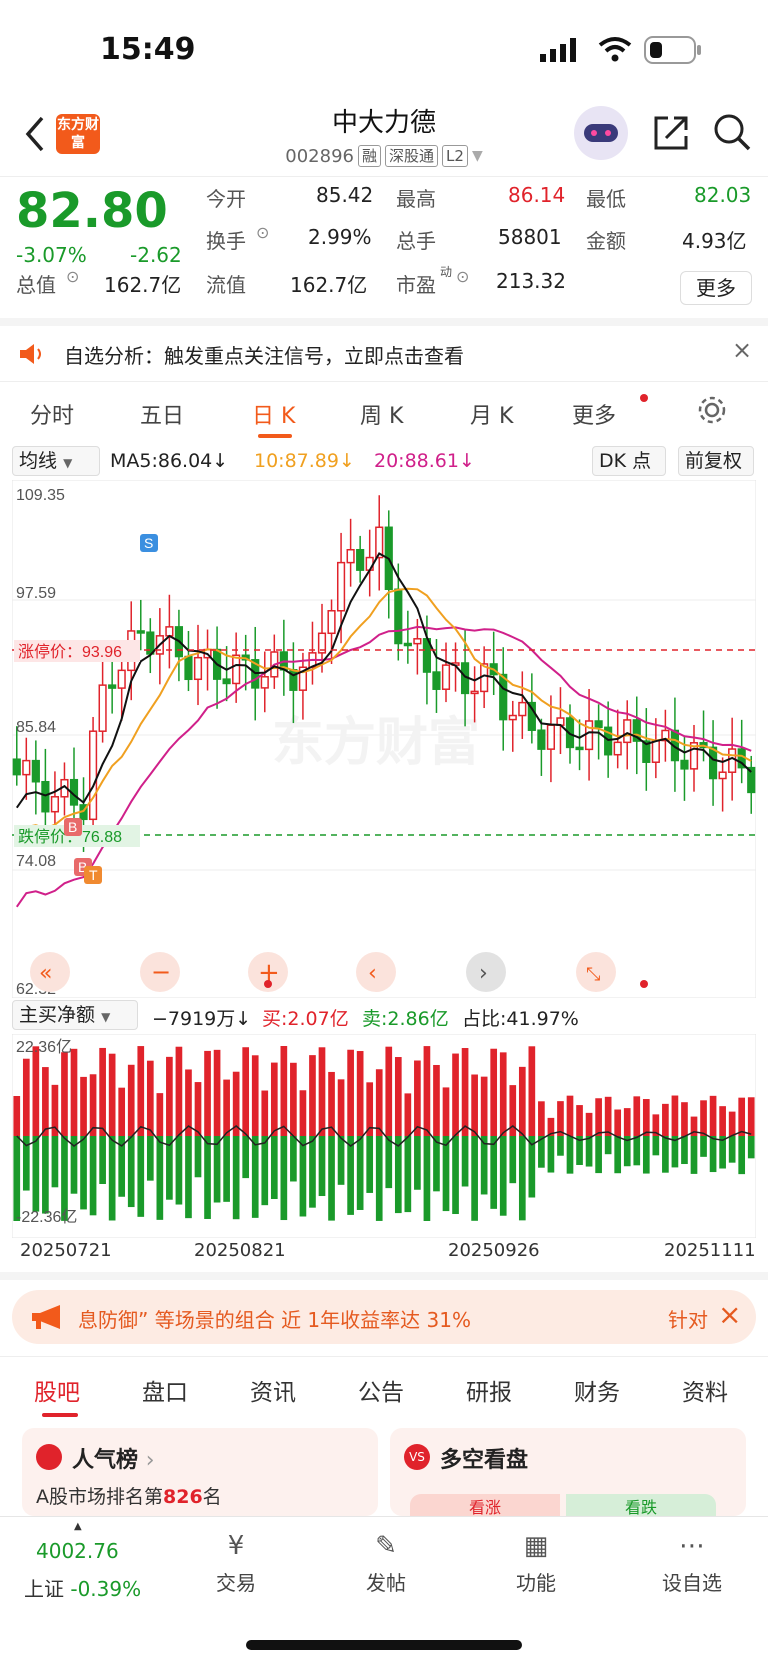  Describe the element at coordinates (156, 255) in the screenshot. I see `change-value: -2.62` at that location.